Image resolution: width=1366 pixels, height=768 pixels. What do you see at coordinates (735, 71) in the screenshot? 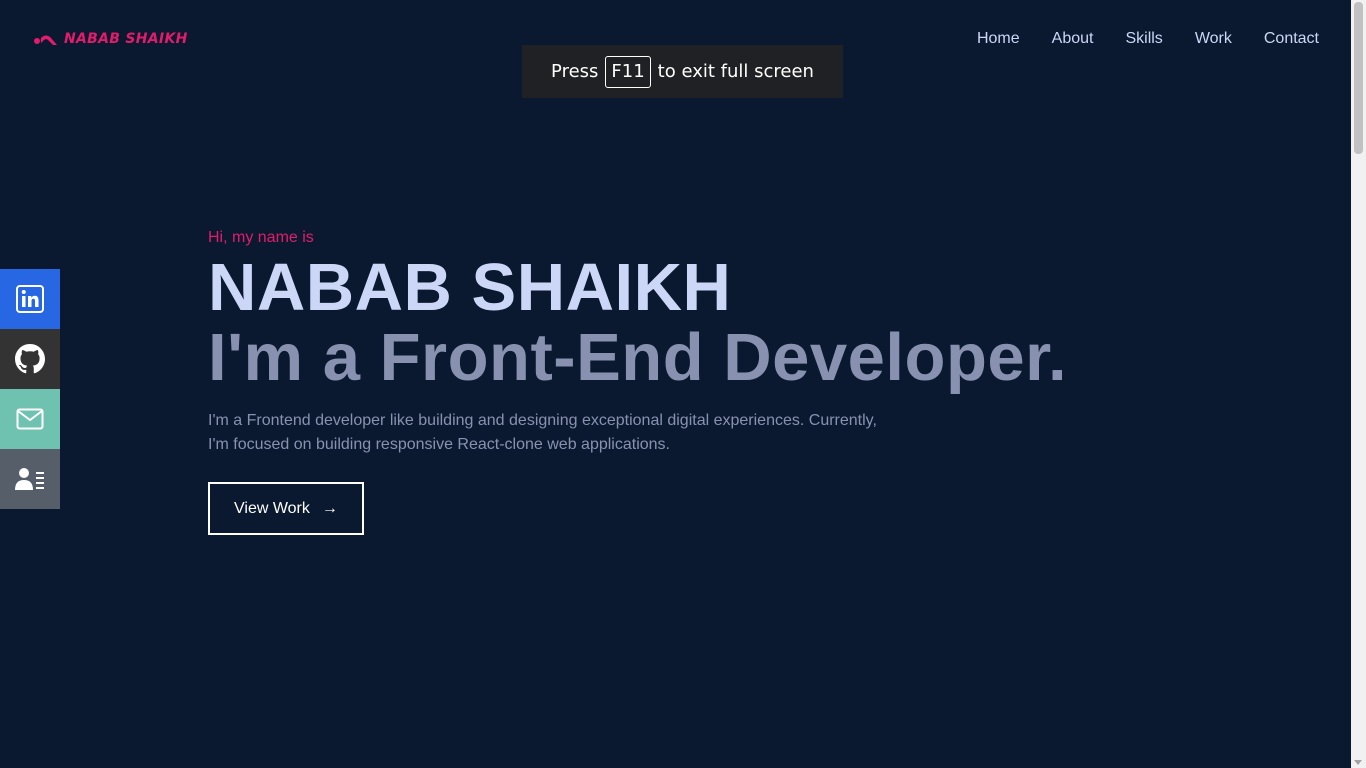
I see `fullscreen-notice-suffix: to exit full screen` at bounding box center [735, 71].